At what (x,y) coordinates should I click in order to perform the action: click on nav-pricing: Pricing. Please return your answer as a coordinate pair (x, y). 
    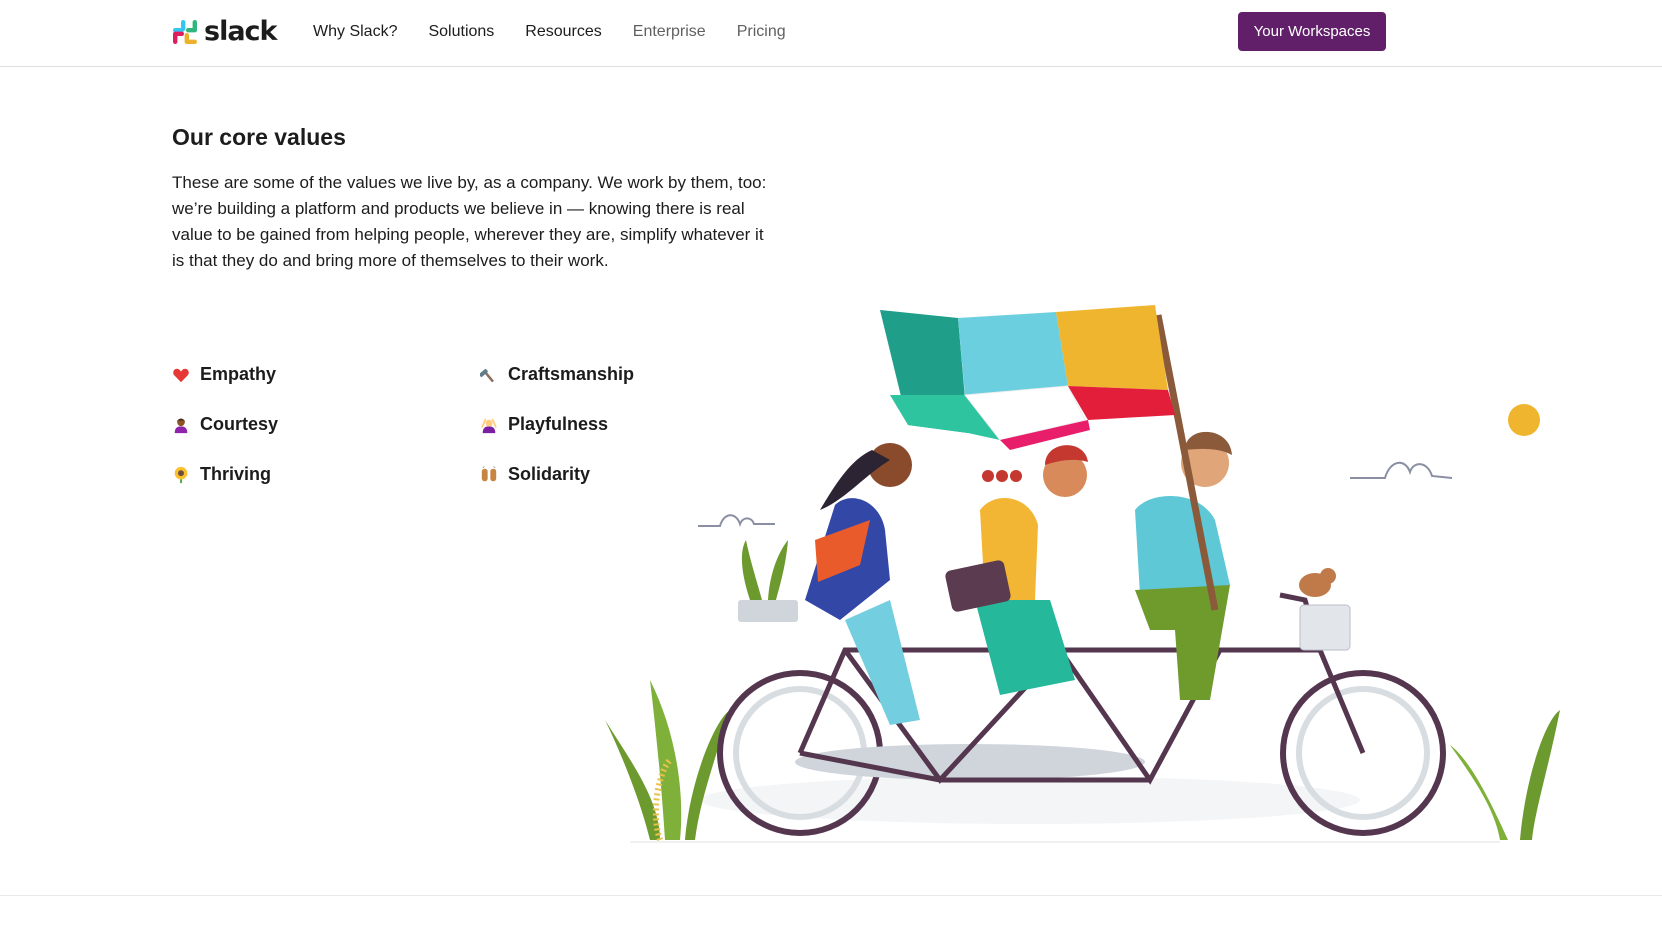
    Looking at the image, I should click on (761, 32).